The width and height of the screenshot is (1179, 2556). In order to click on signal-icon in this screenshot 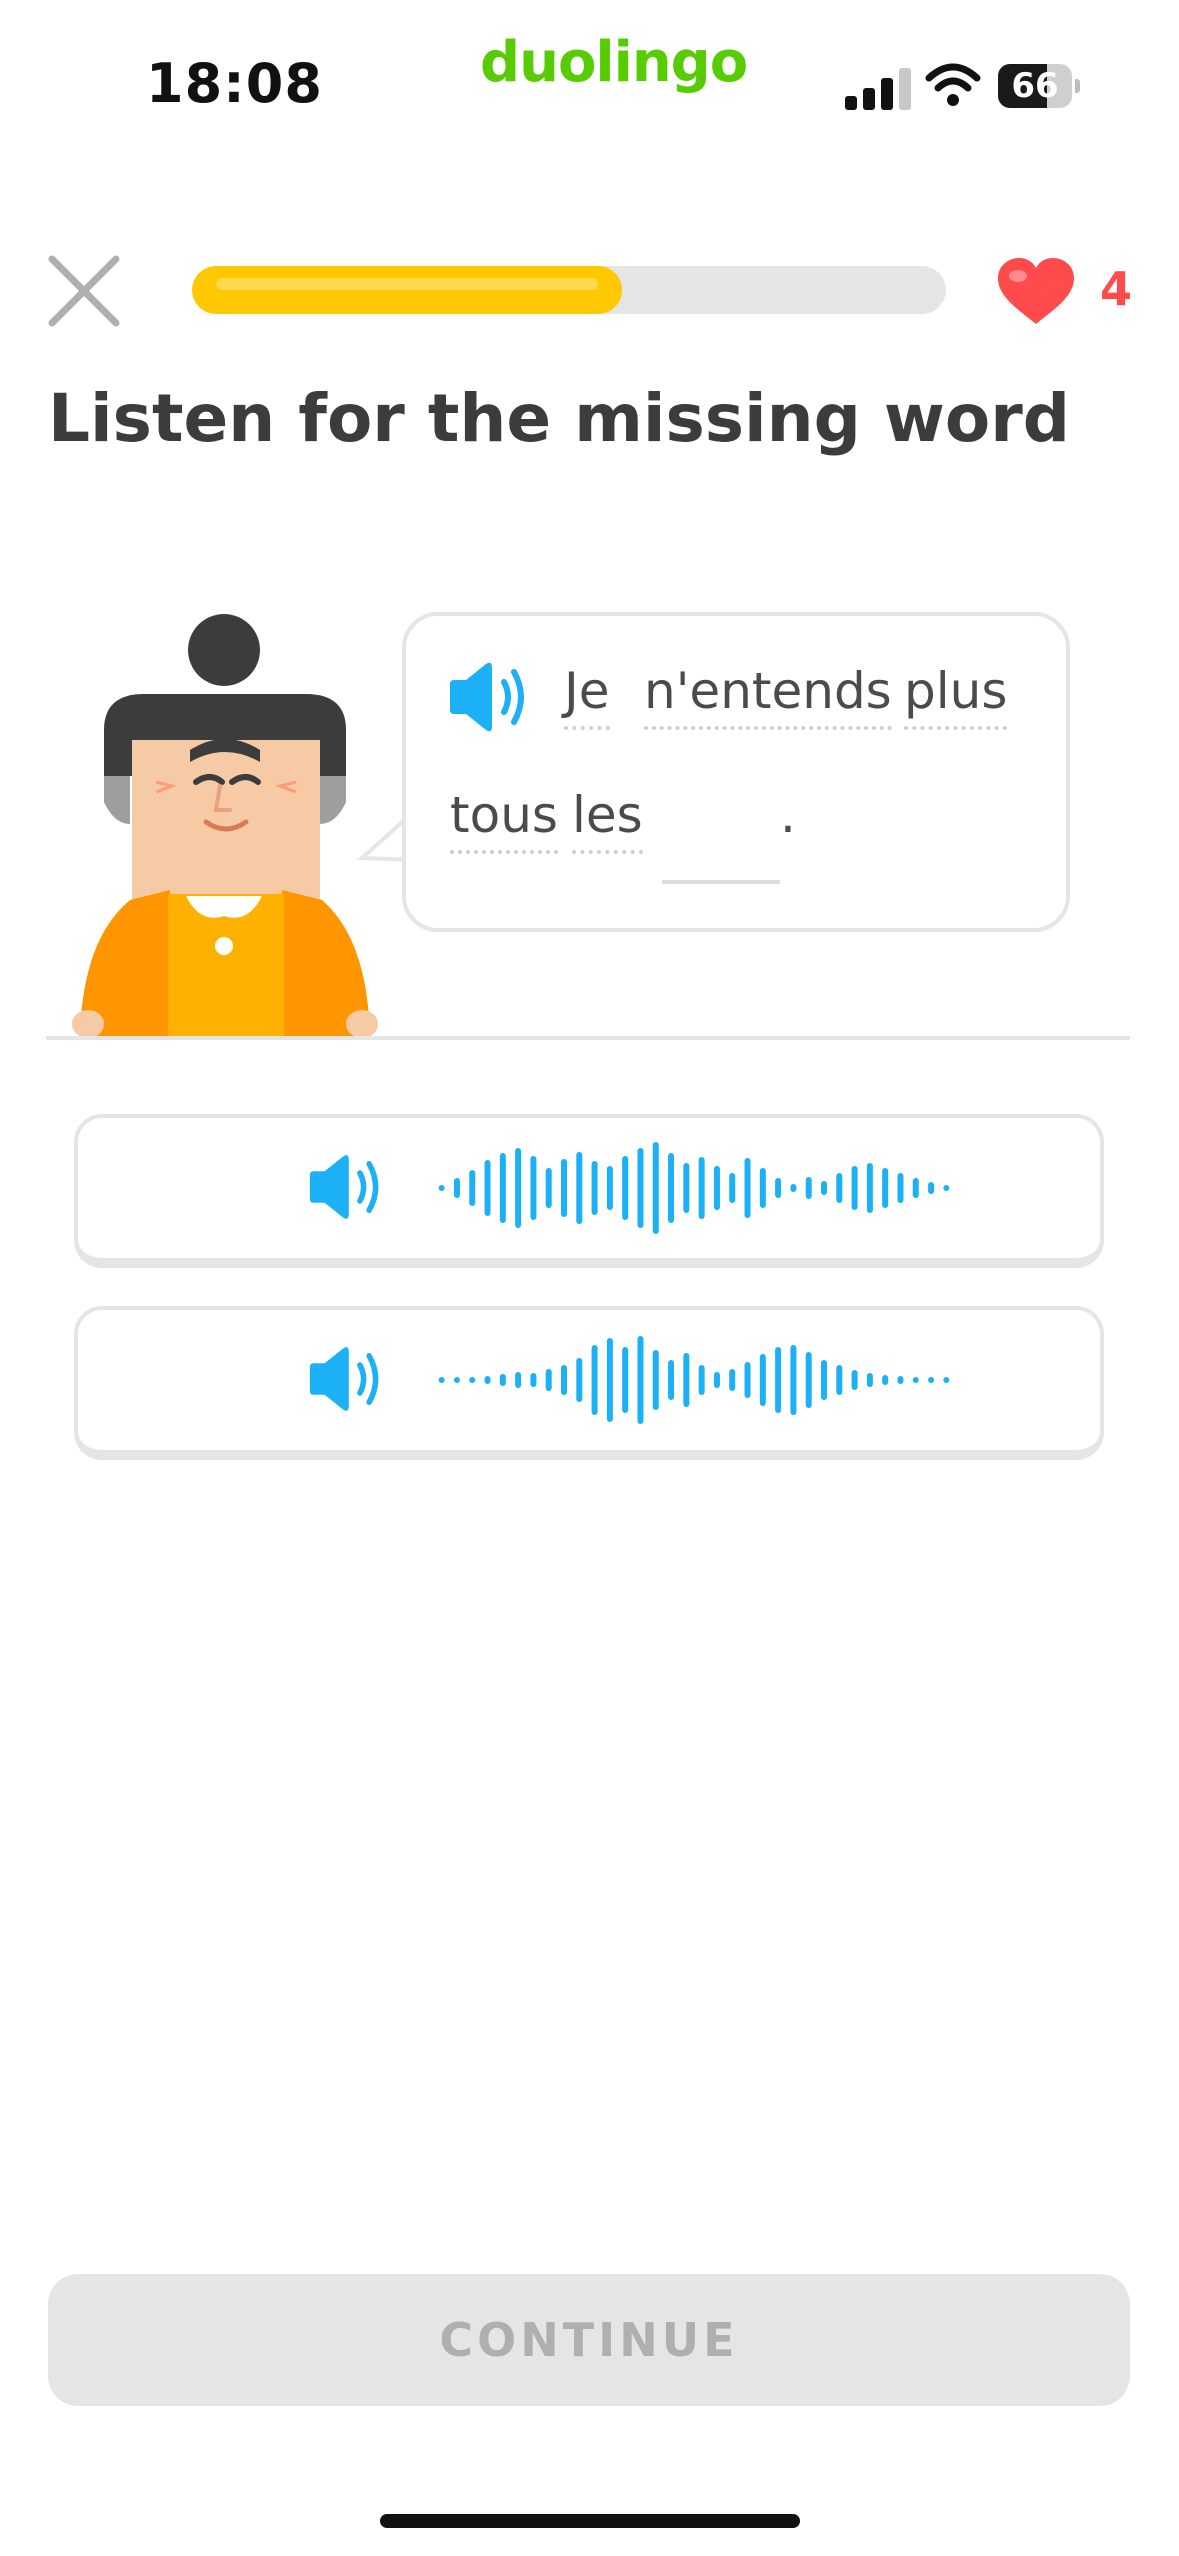, I will do `click(878, 89)`.